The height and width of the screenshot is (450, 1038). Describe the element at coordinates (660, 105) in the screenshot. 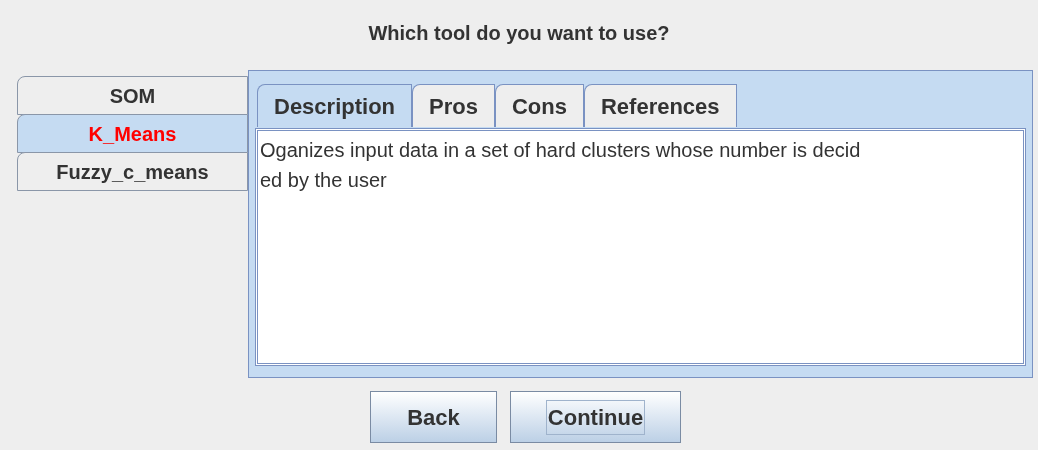

I see `info-tab: References` at that location.